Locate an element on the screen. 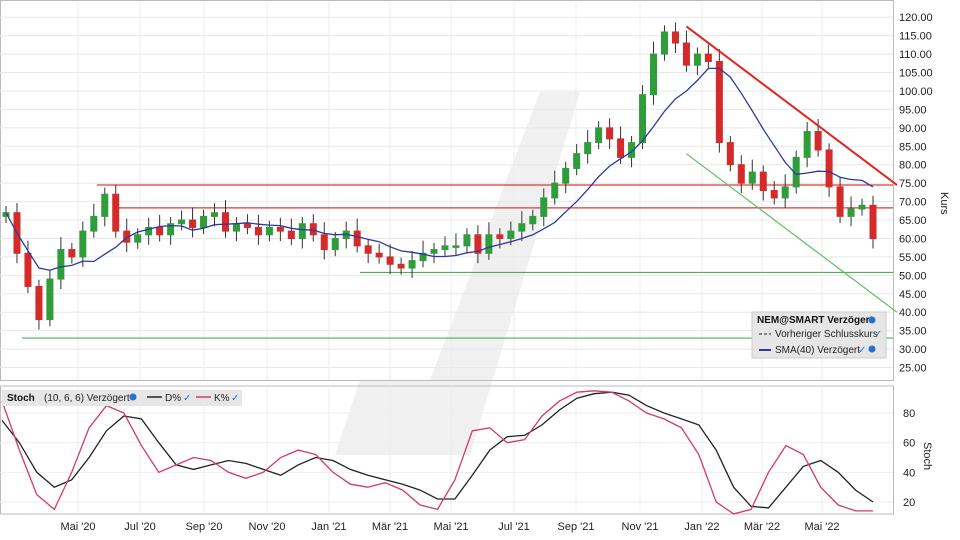  time-tick-label: Mai '21 is located at coordinates (450, 527).